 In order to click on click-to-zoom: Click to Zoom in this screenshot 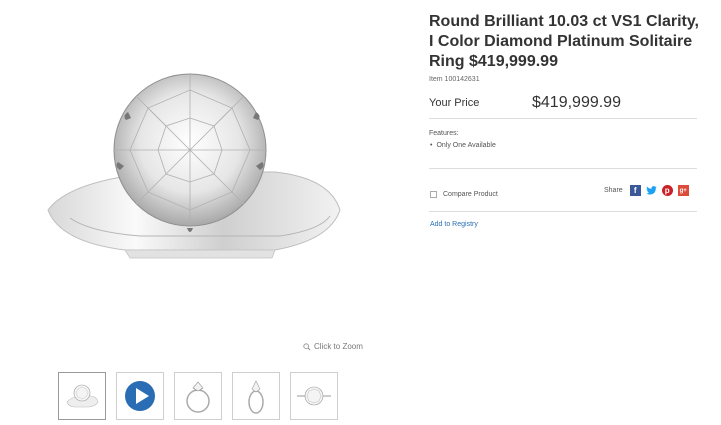, I will do `click(333, 346)`.